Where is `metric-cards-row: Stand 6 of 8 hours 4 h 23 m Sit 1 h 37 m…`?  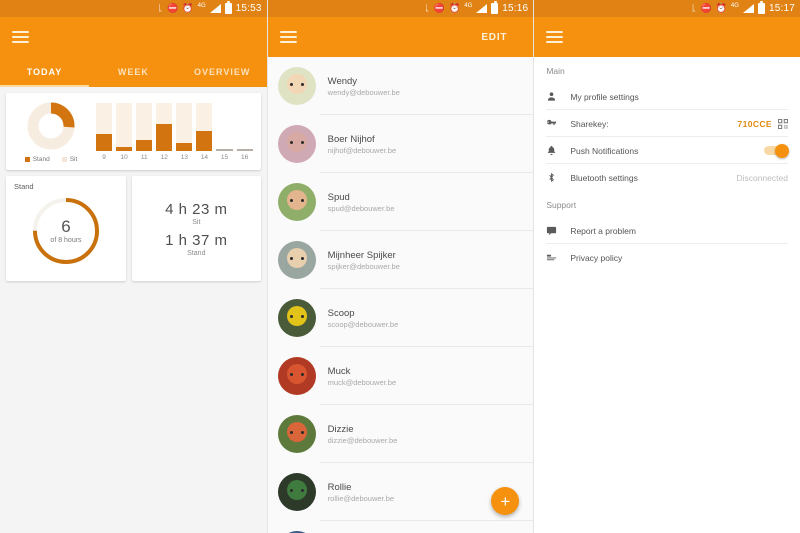 metric-cards-row: Stand 6 of 8 hours 4 h 23 m Sit 1 h 37 m… is located at coordinates (133, 228).